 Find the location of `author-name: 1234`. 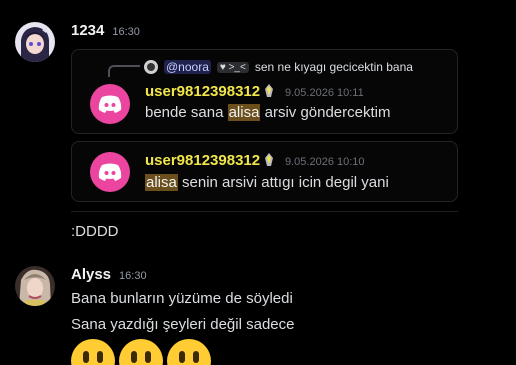

author-name: 1234 is located at coordinates (87, 30).